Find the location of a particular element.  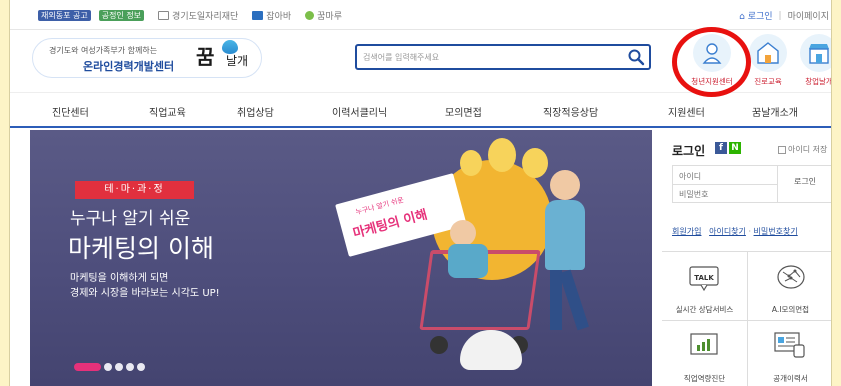

person-body is located at coordinates (565, 235).